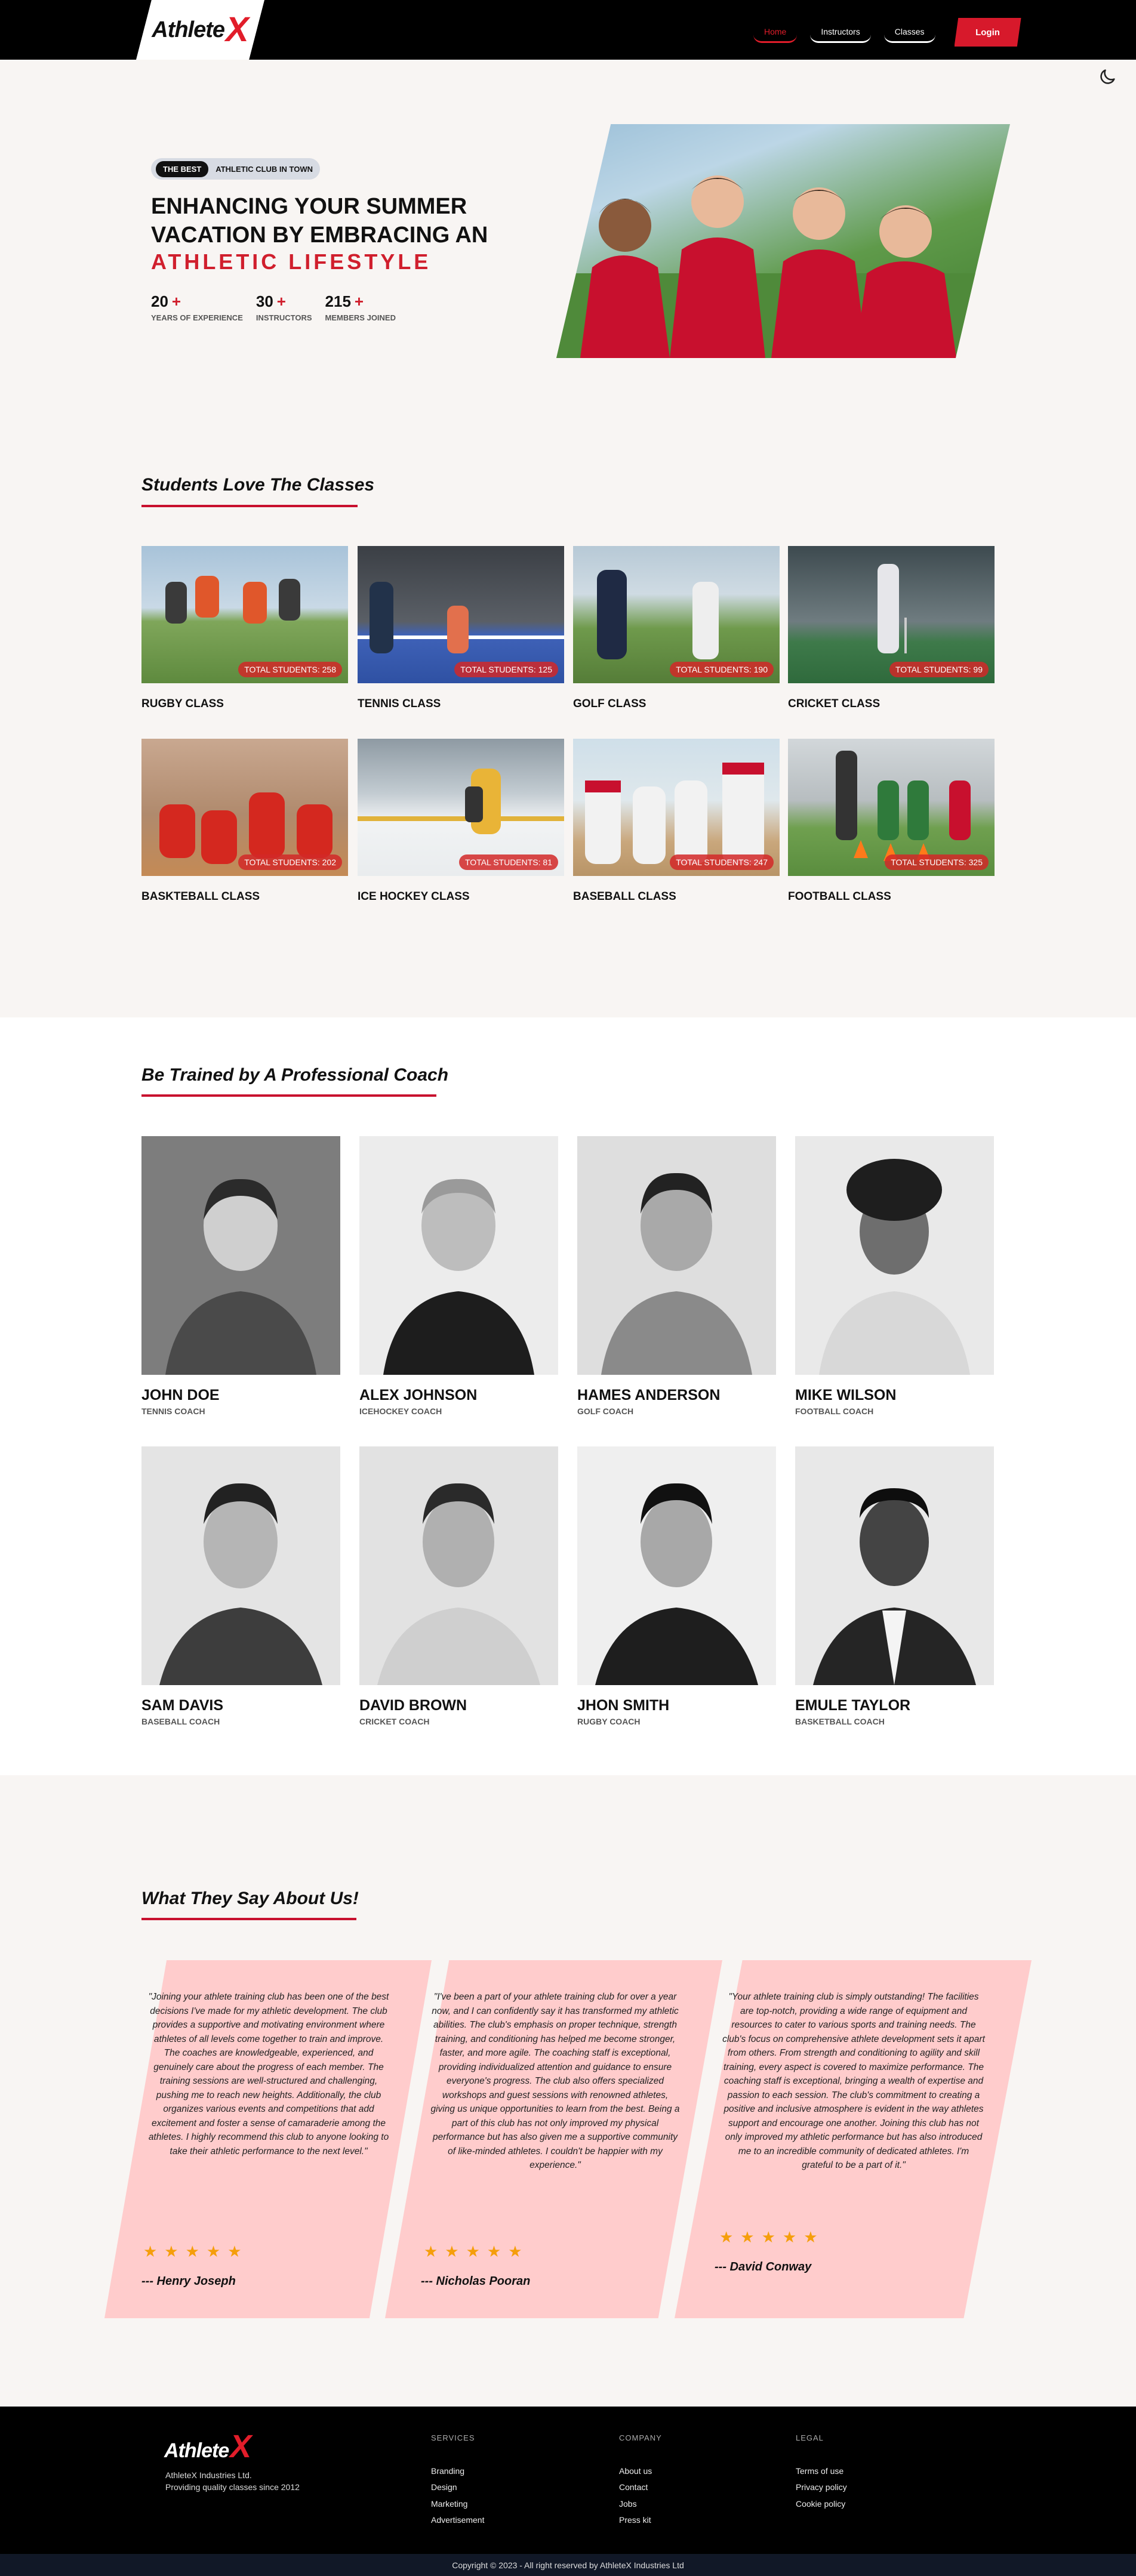 The width and height of the screenshot is (1136, 2576). I want to click on footer-link: Jobs, so click(628, 2504).